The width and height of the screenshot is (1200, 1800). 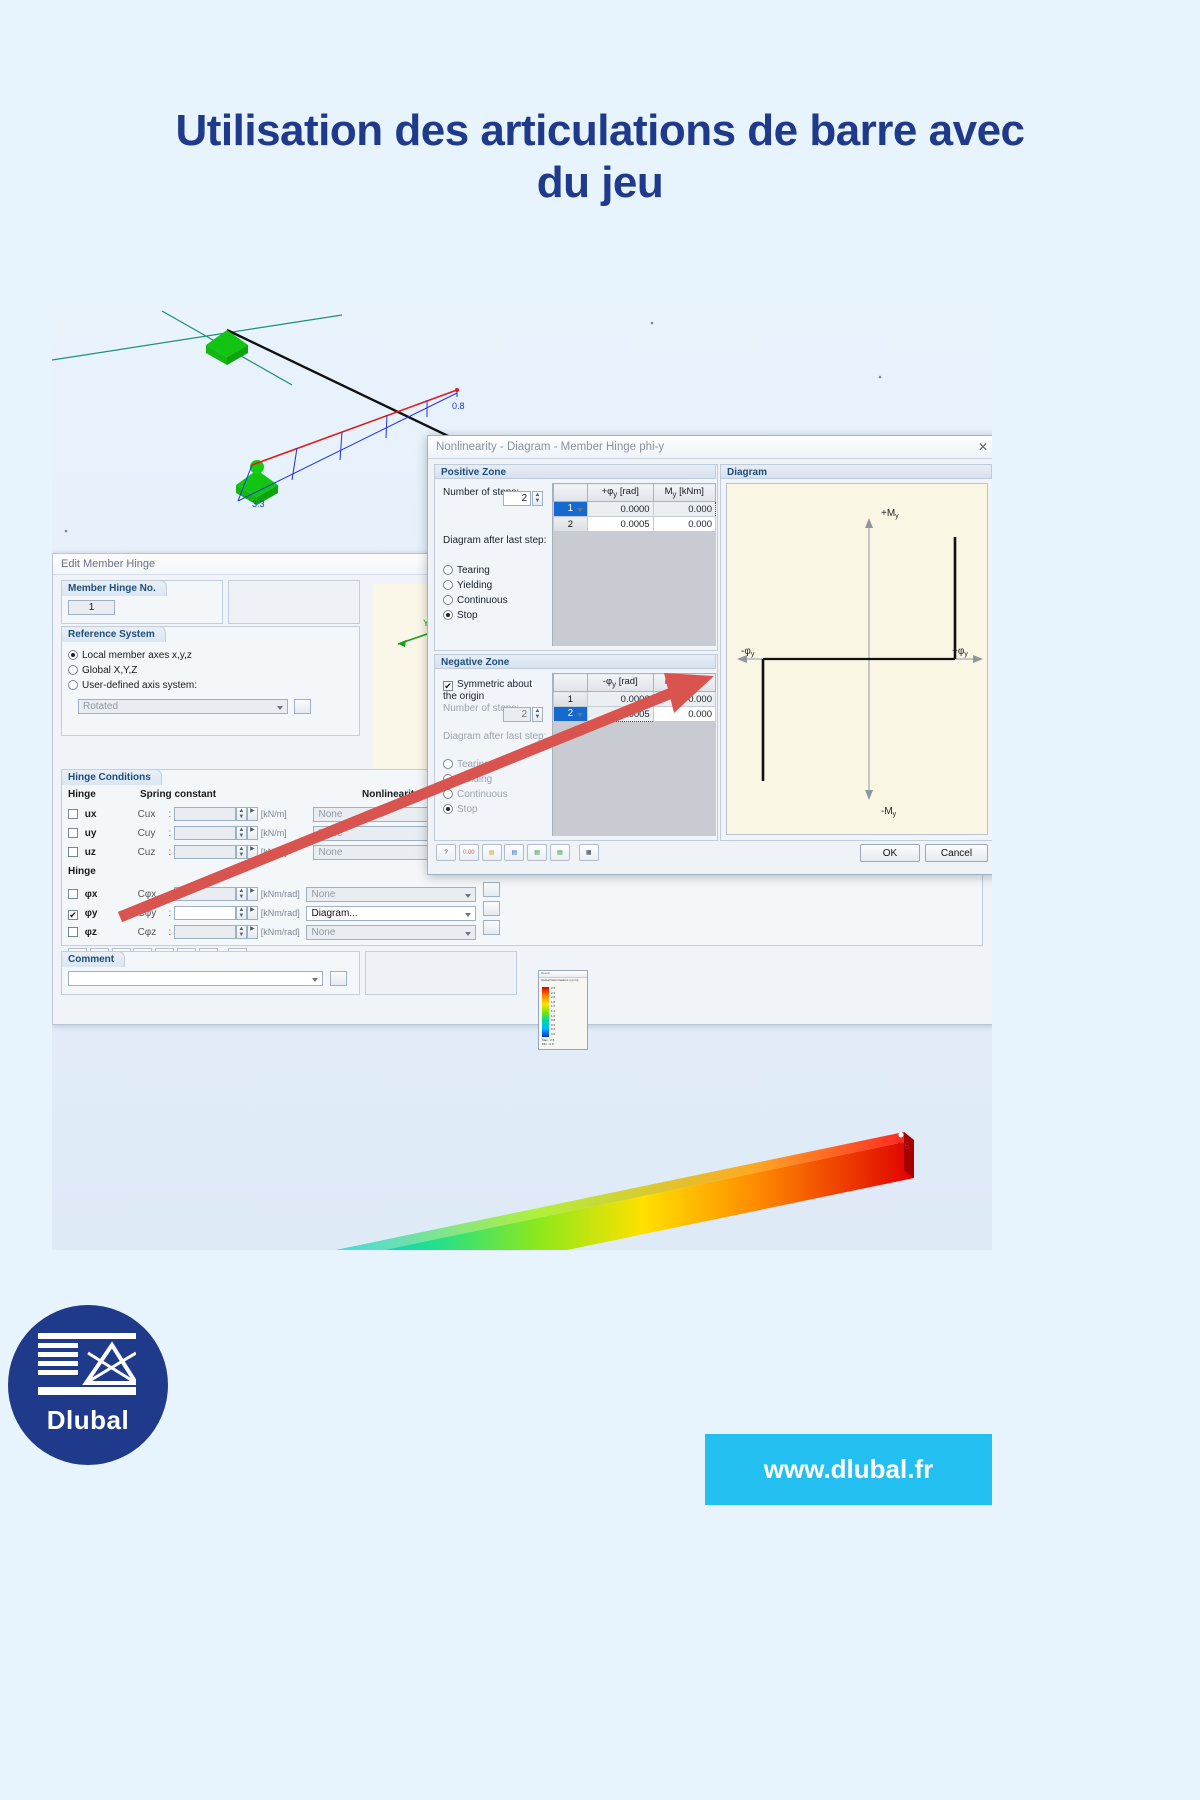 I want to click on table-row: 2 -0.0005 0.000, so click(x=635, y=714).